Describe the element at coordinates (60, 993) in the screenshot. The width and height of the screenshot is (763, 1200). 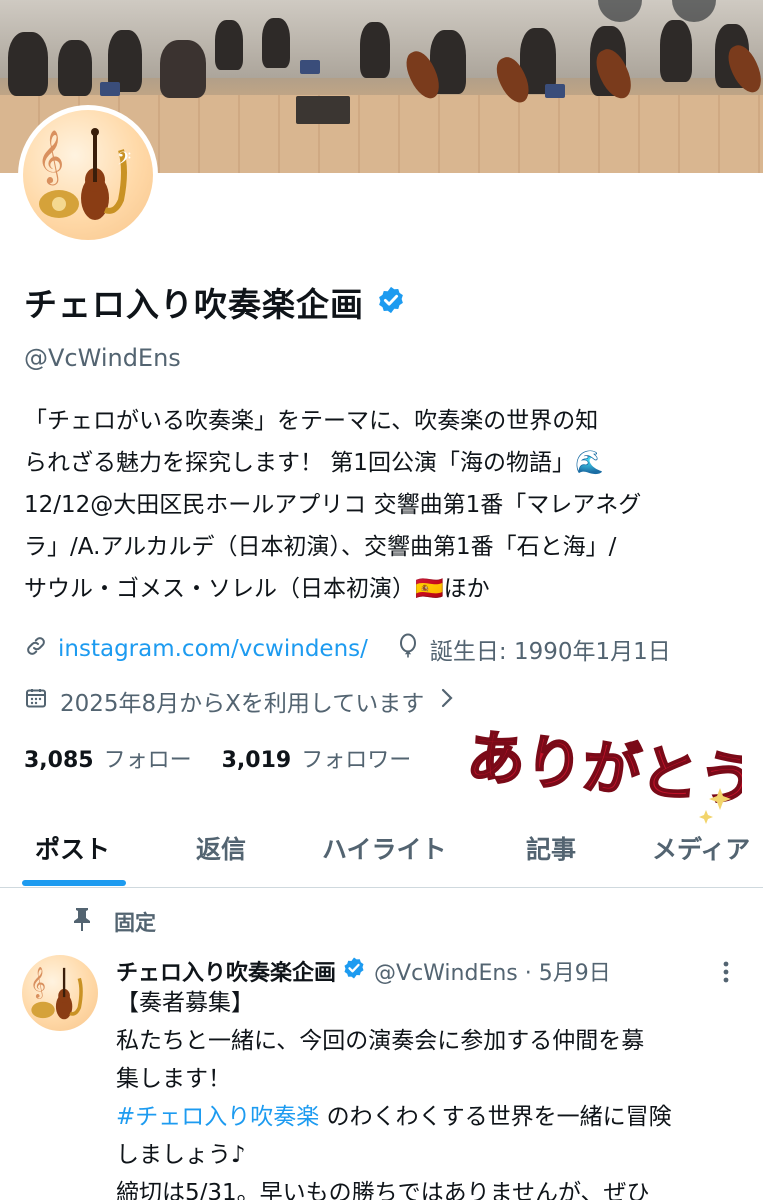
I see `post-author-avatar: 𝄞` at that location.